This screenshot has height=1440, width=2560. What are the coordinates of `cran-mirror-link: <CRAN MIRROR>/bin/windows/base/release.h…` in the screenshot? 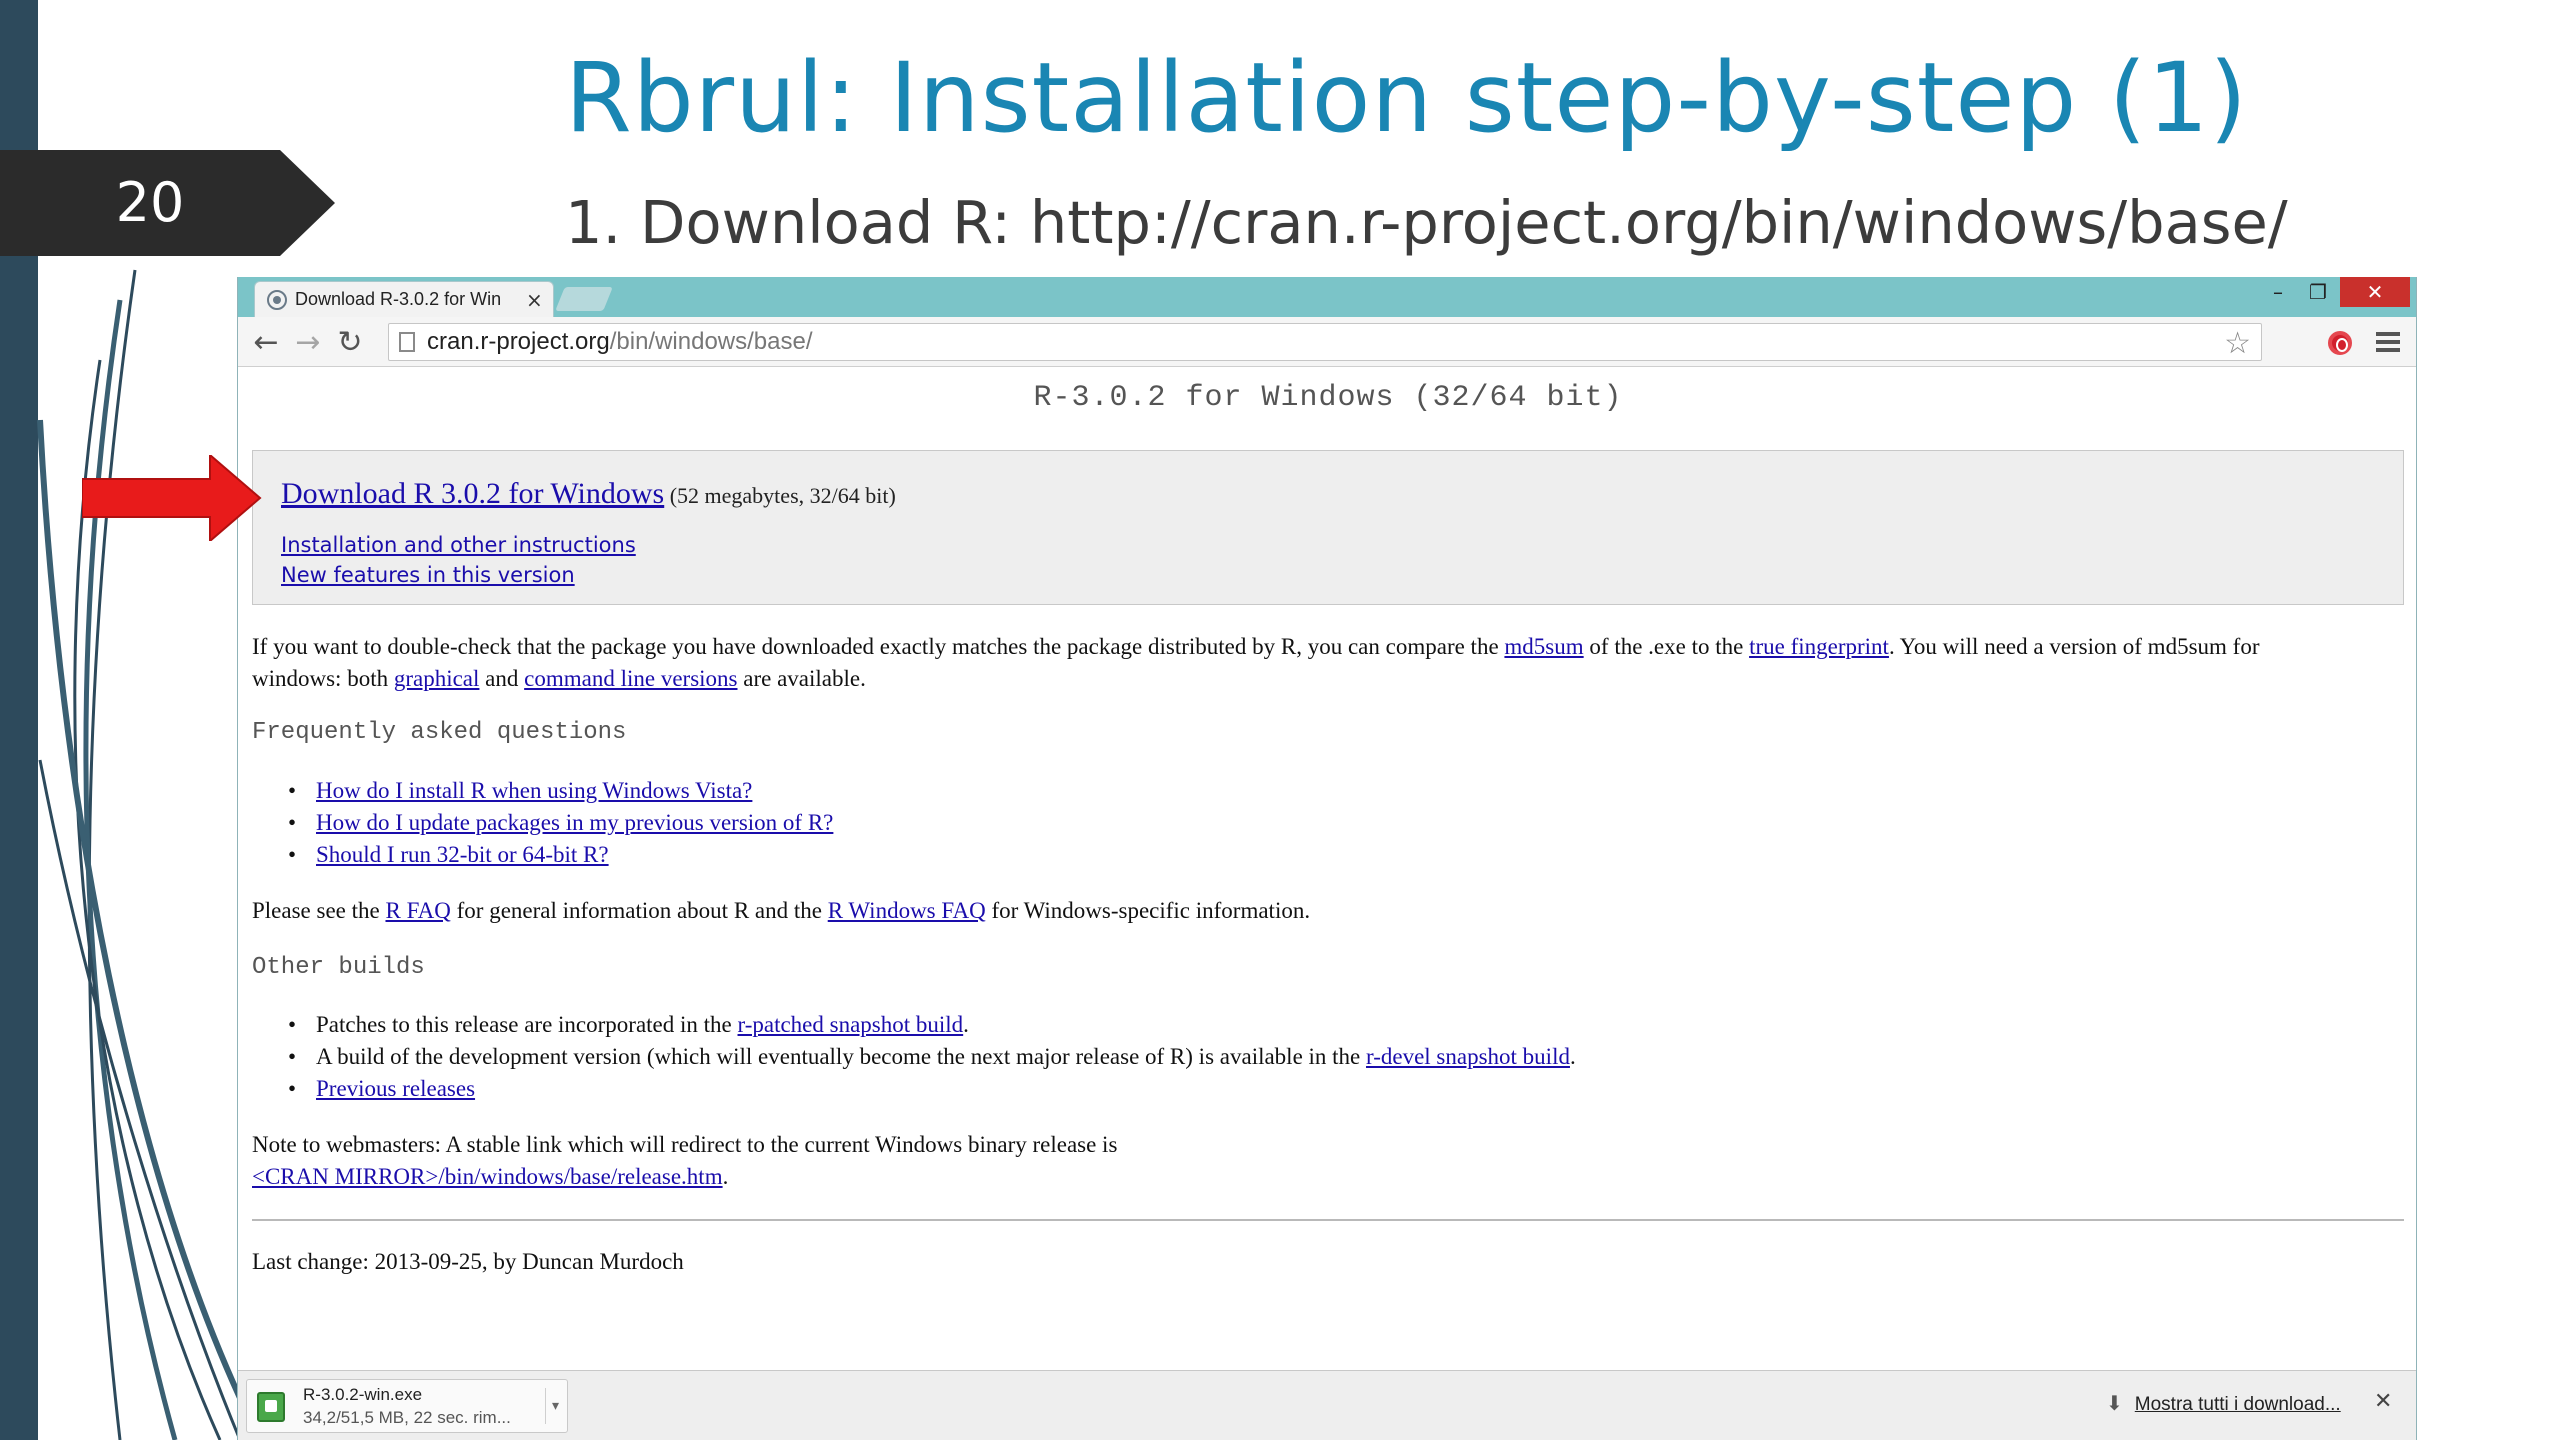 It's located at (487, 1176).